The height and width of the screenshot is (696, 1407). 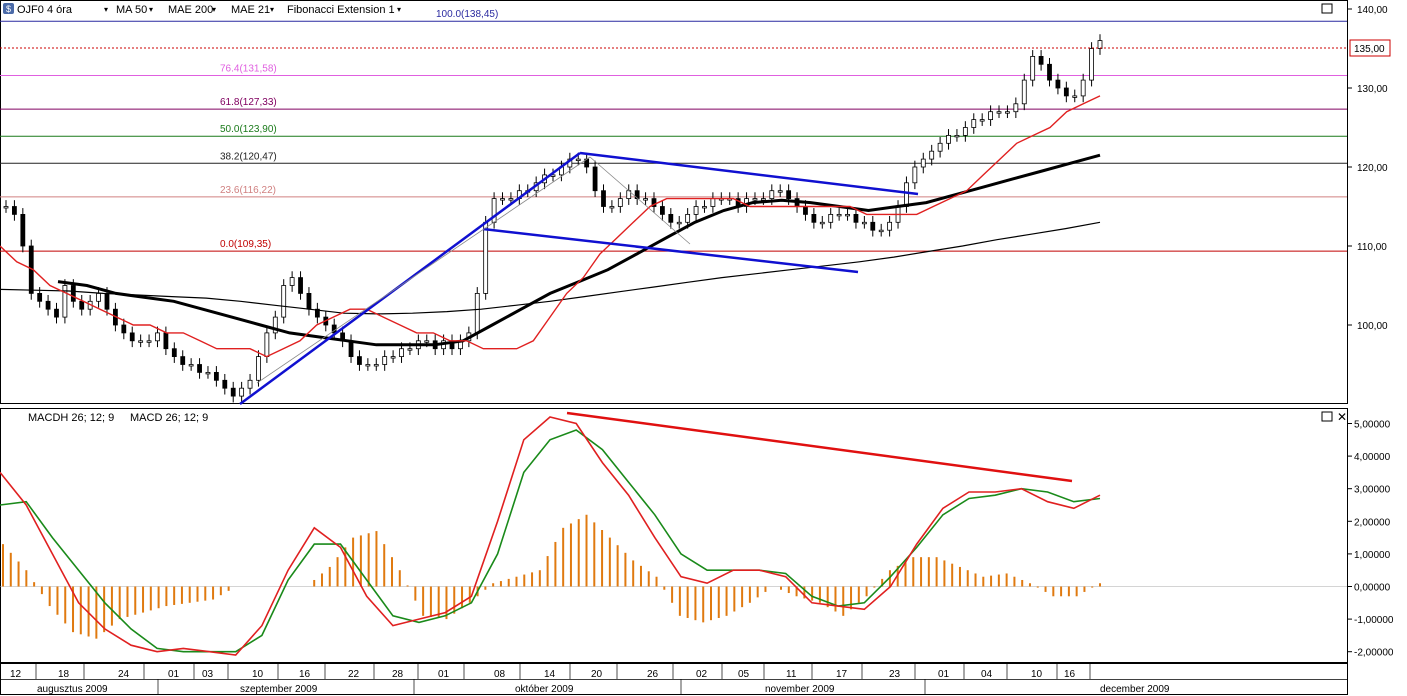 I want to click on month-label: december 2009, so click(x=1135, y=689).